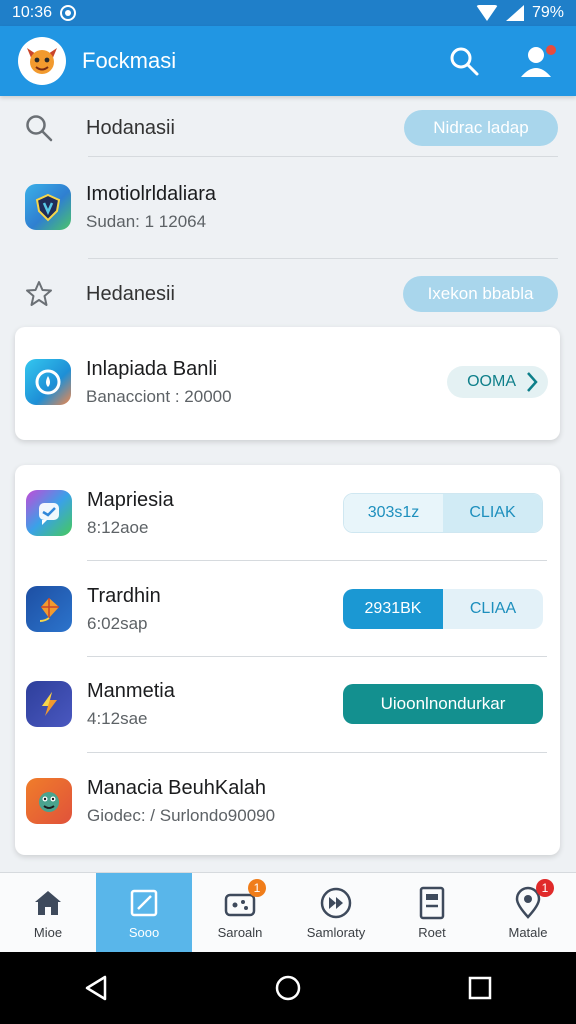 This screenshot has height=1024, width=576. I want to click on featured-button-label: OOMA, so click(491, 381).